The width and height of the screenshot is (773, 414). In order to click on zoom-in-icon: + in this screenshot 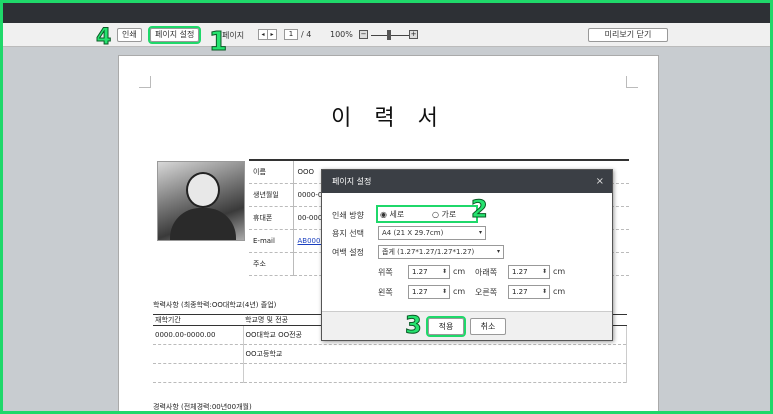, I will do `click(413, 34)`.